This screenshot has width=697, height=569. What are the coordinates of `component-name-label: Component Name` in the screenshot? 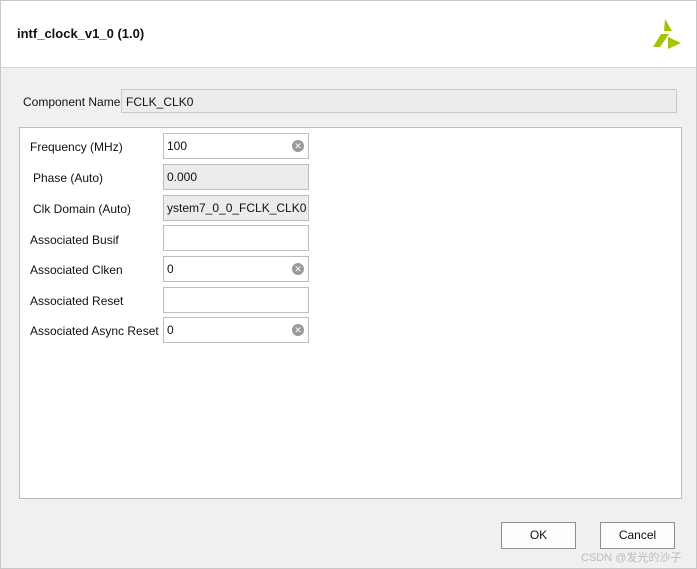 It's located at (72, 102).